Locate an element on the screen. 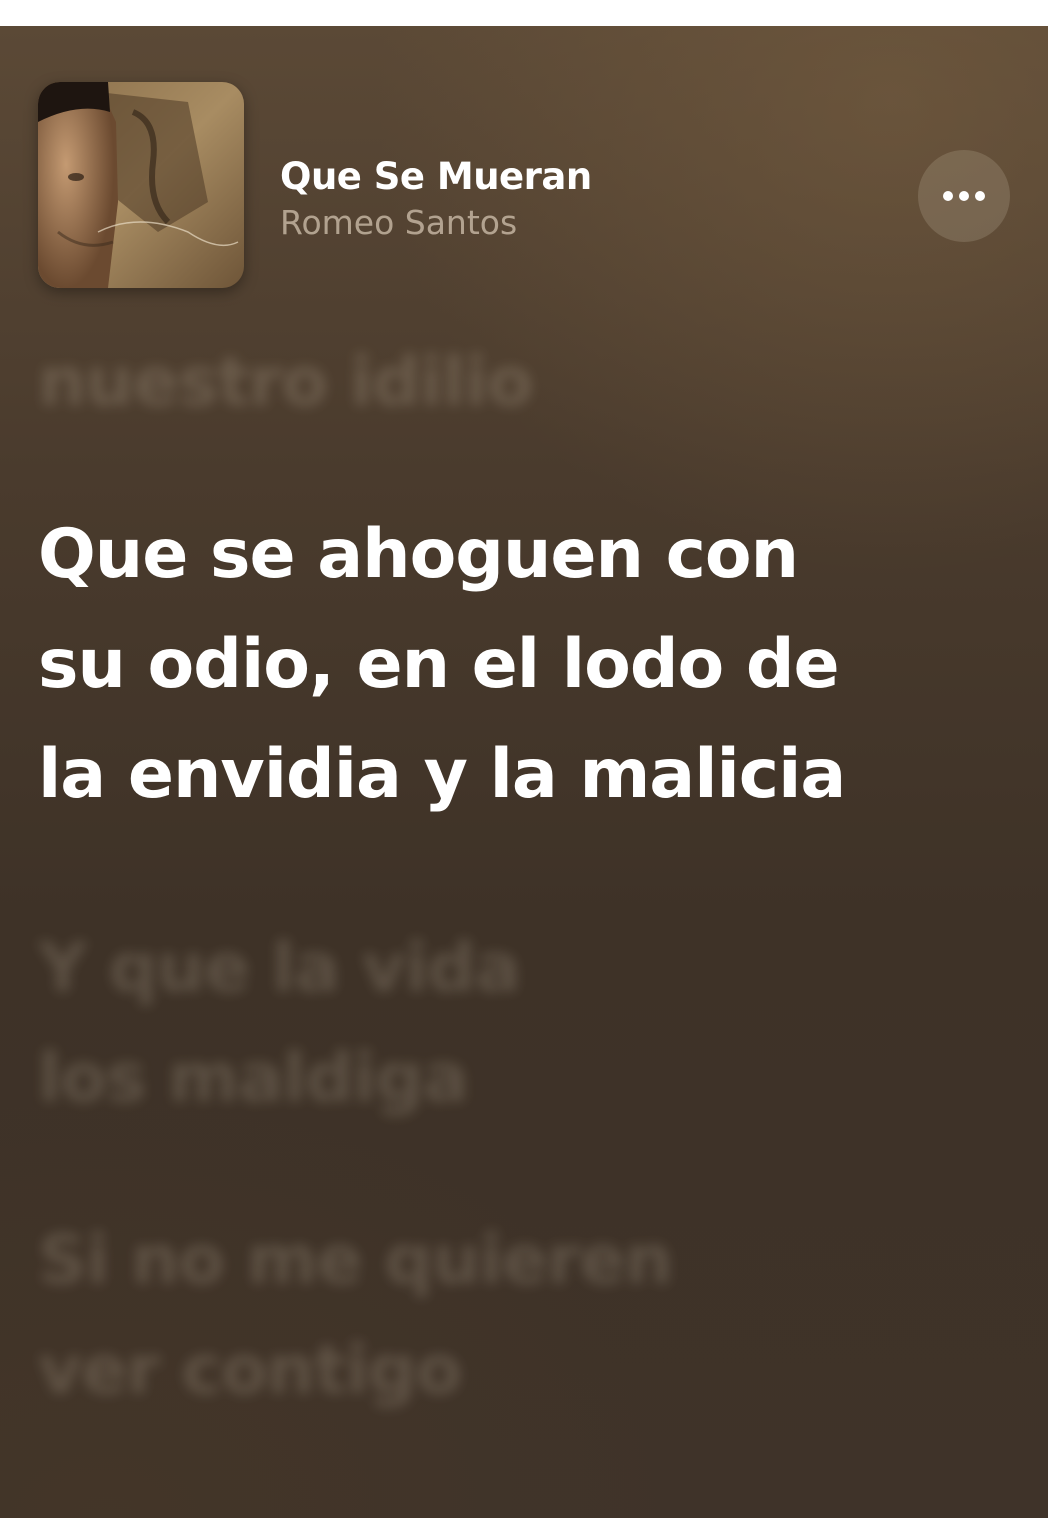 Image resolution: width=1048 pixels, height=1518 pixels. lyric-row: Si no me quieren is located at coordinates (355, 1260).